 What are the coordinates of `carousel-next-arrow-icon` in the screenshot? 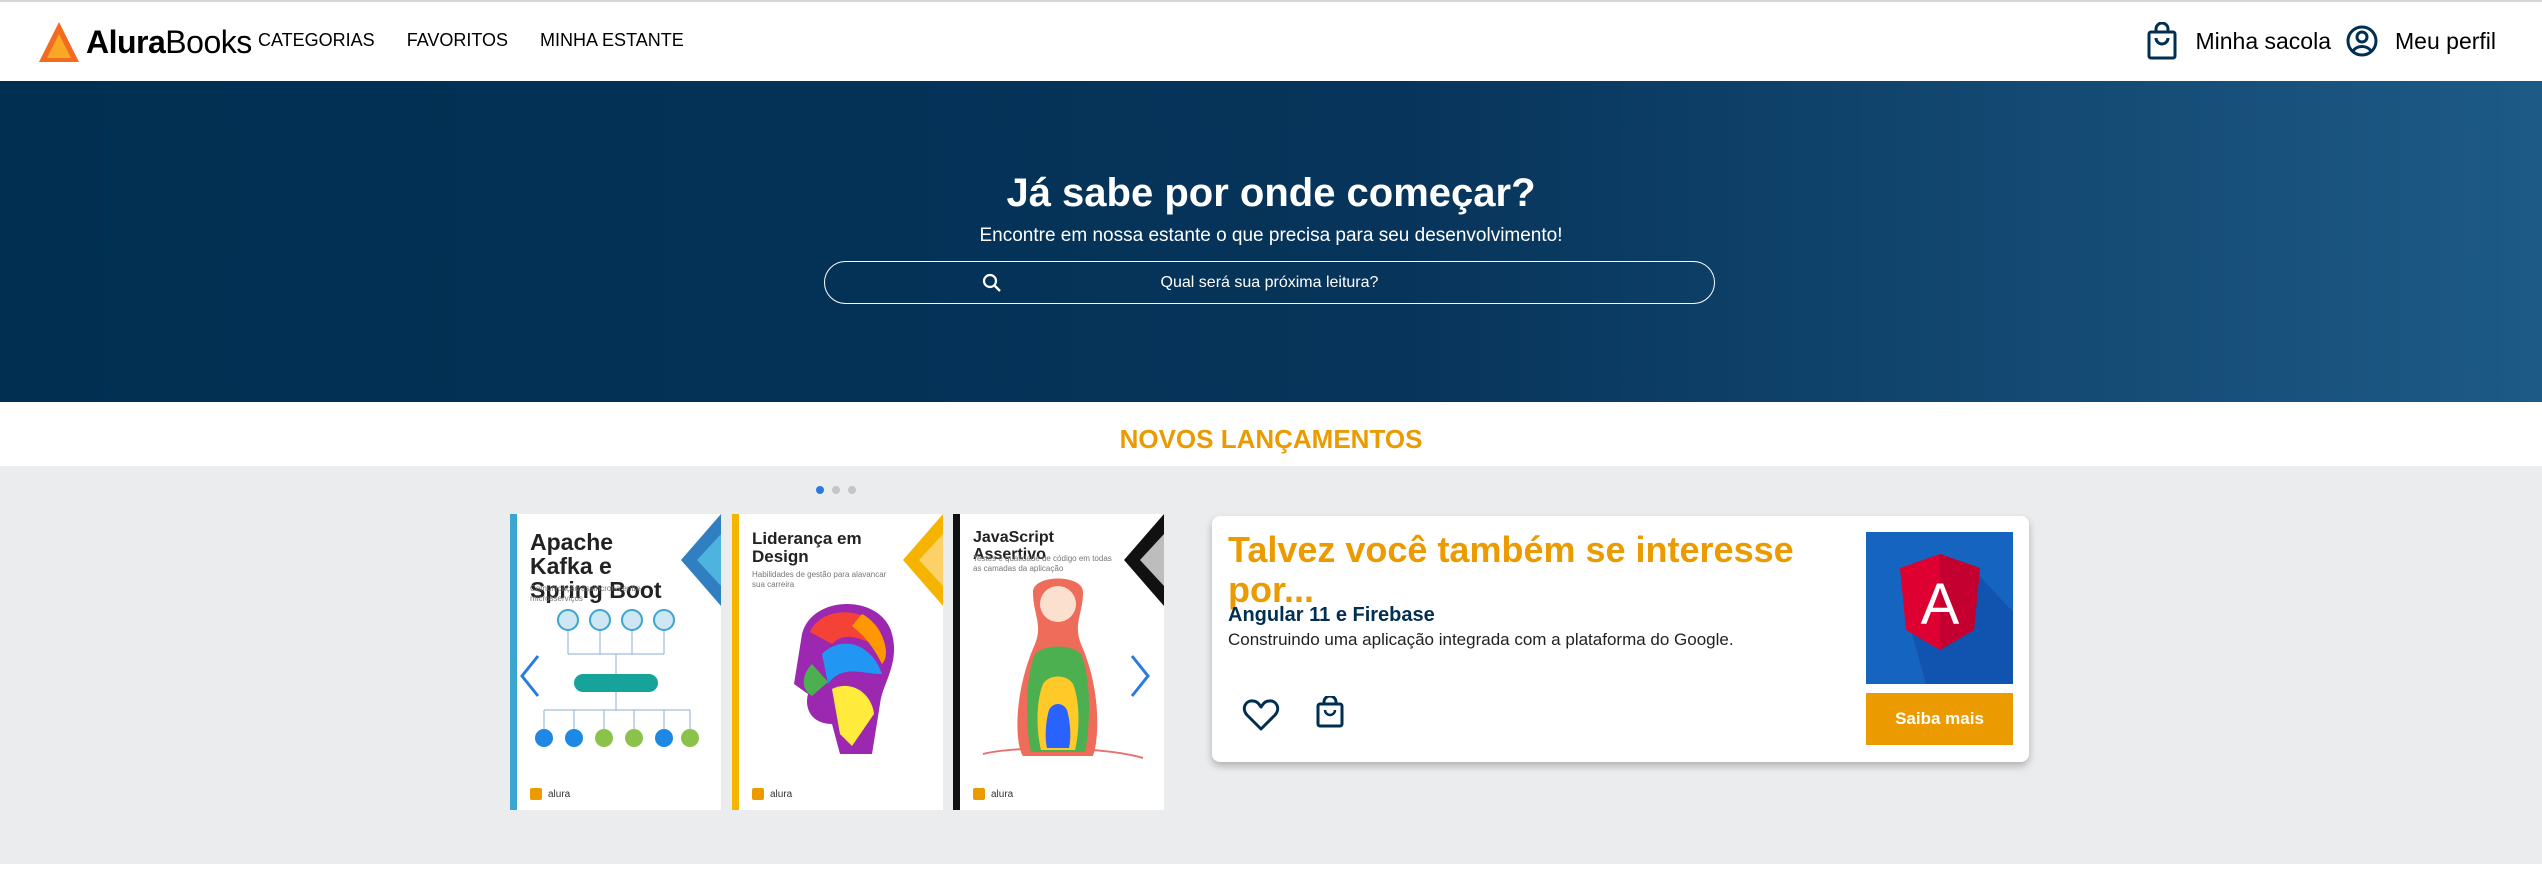 It's located at (1140, 676).